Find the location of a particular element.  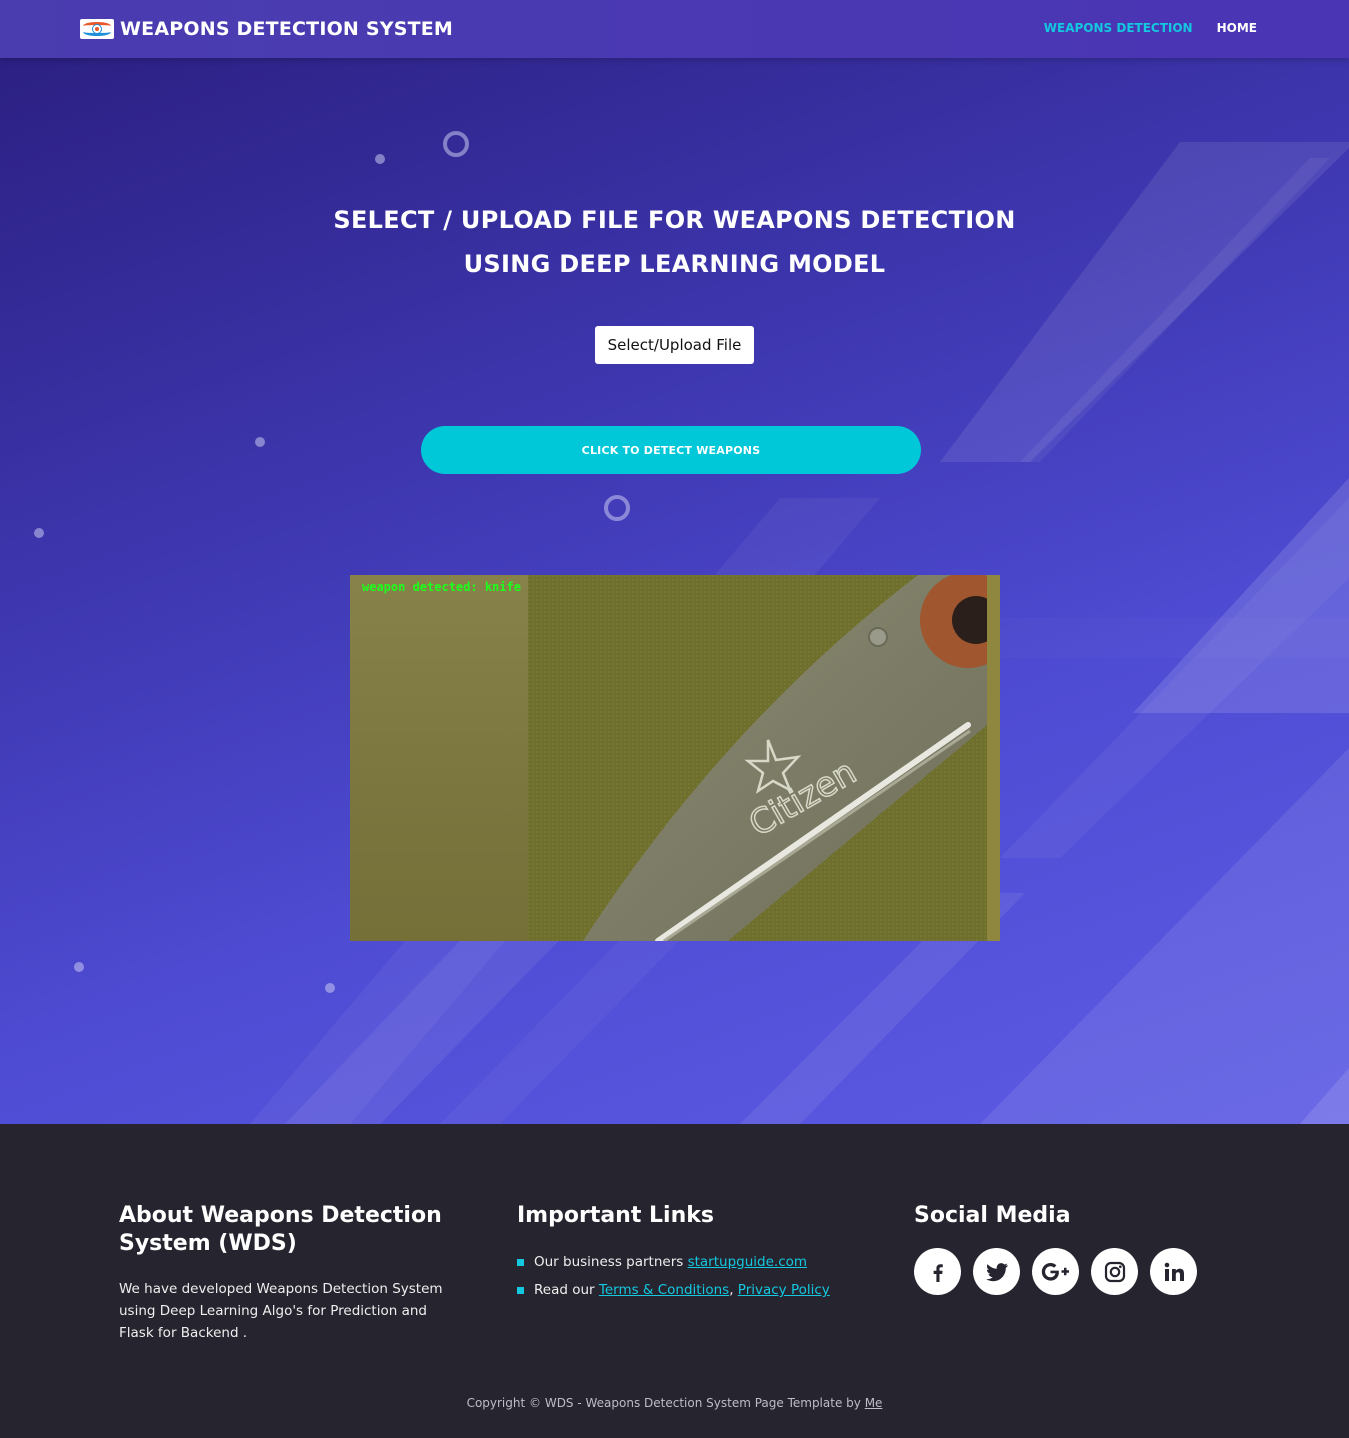

hero-title-line2: USING DEEP LEARNING MODEL is located at coordinates (674, 264).